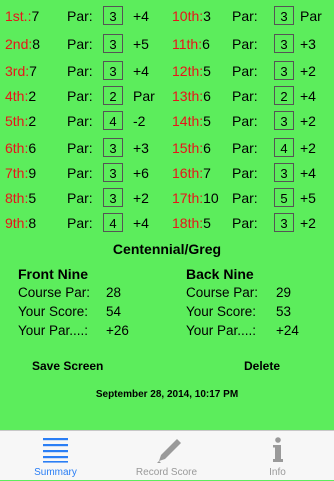 The width and height of the screenshot is (334, 481). What do you see at coordinates (188, 16) in the screenshot?
I see `hole-number: 10th:` at bounding box center [188, 16].